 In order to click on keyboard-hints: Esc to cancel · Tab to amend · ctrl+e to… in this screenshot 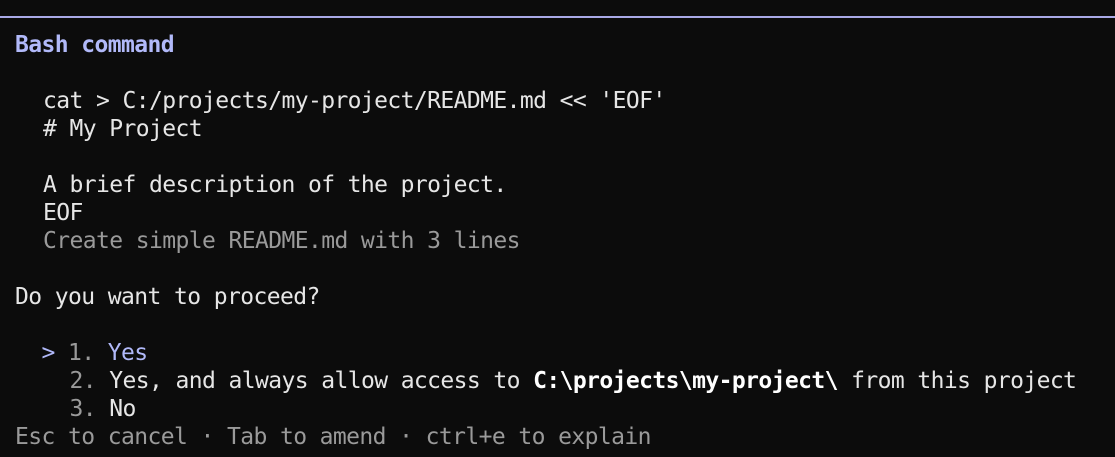, I will do `click(333, 437)`.